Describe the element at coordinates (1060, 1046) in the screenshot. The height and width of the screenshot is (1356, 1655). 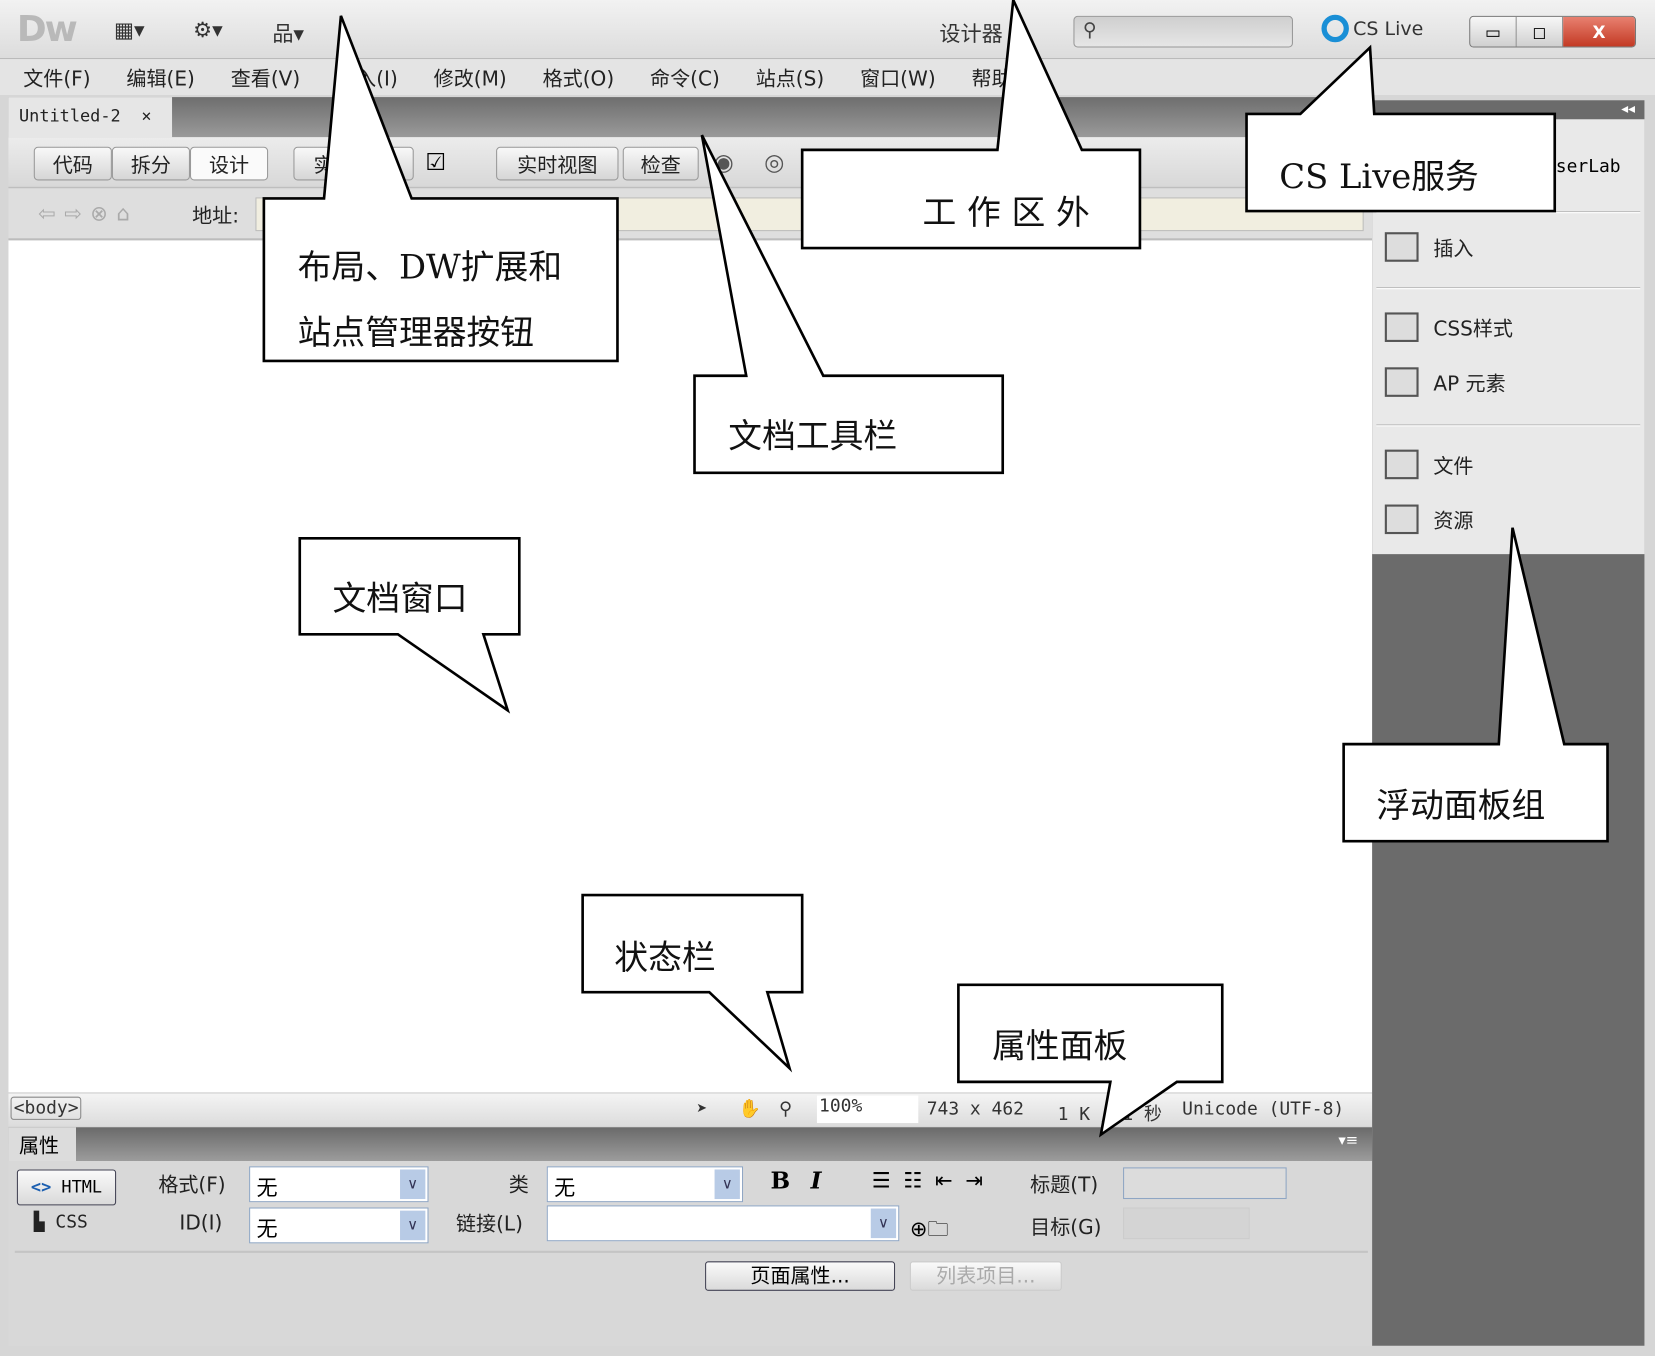
I see `callout-prop-panel: 属性面板` at that location.